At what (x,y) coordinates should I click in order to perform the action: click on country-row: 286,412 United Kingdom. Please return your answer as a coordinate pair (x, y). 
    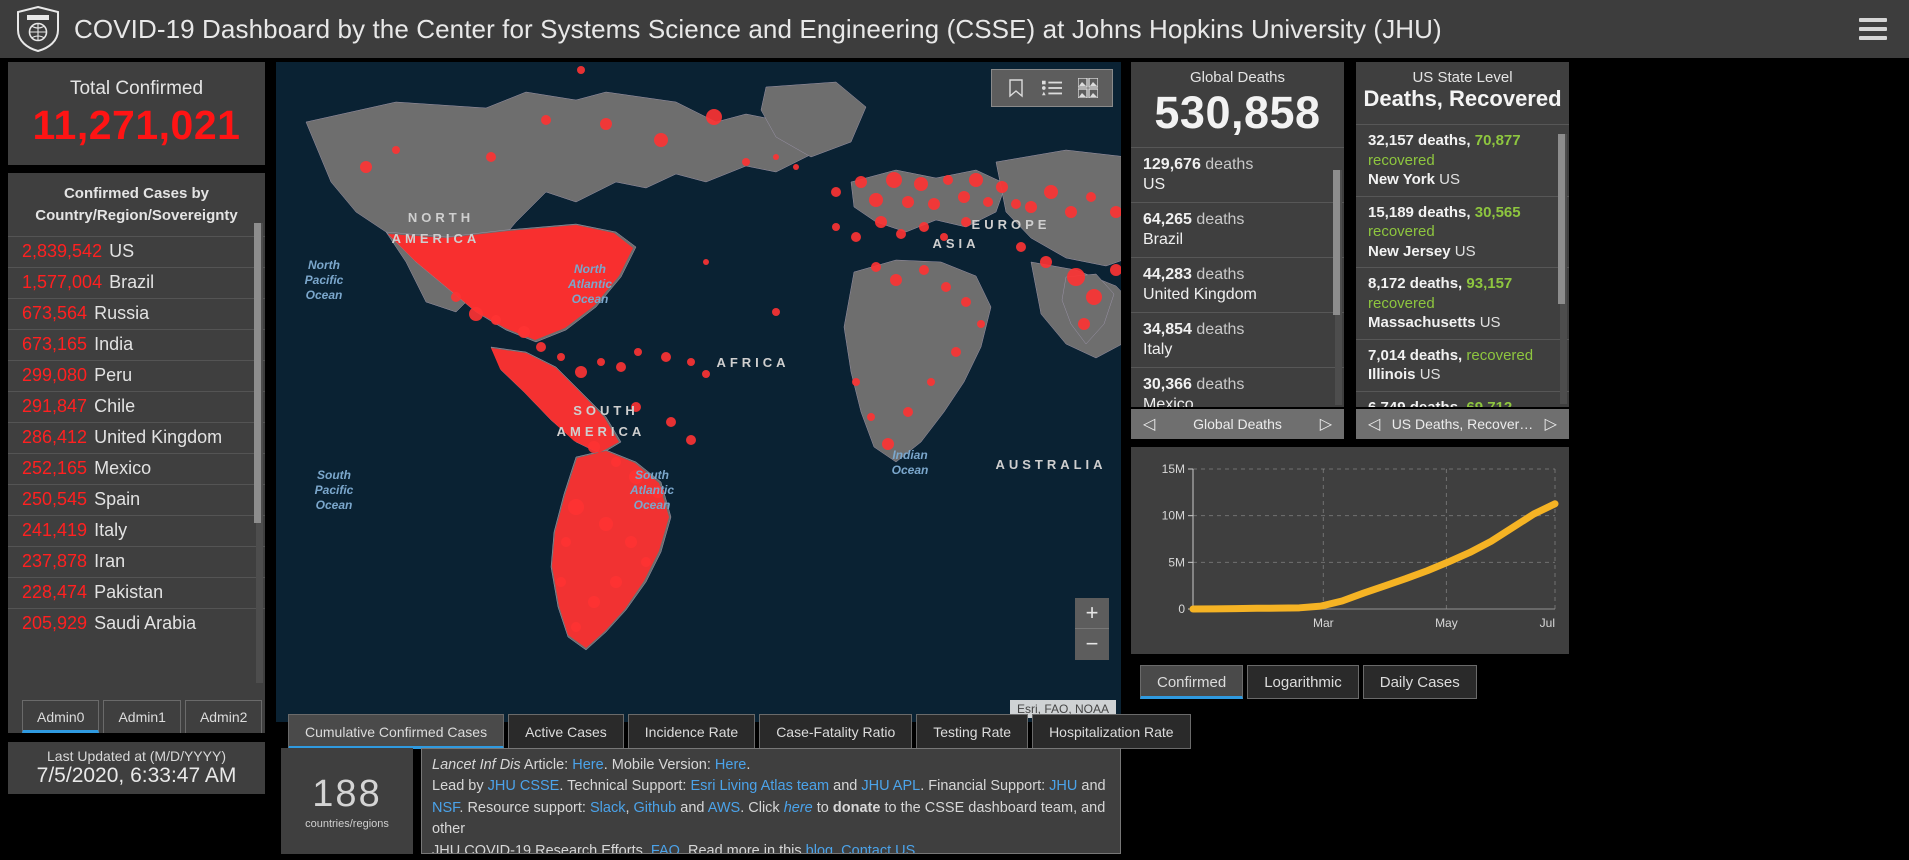
    Looking at the image, I should click on (136, 437).